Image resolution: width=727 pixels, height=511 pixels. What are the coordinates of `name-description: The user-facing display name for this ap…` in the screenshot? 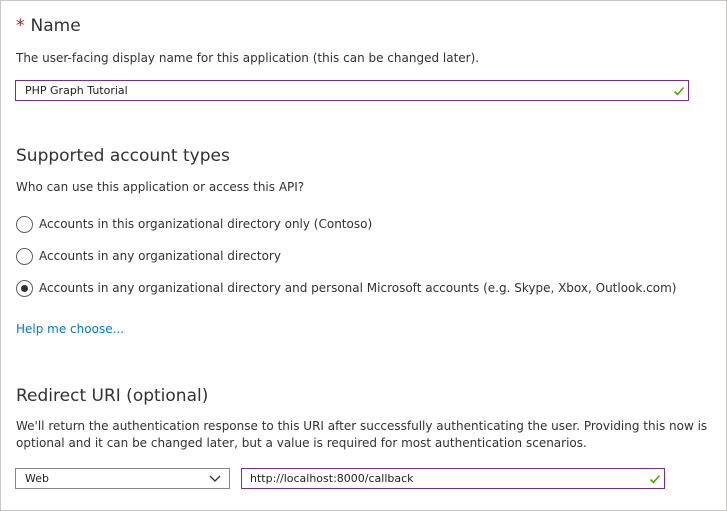 It's located at (248, 58).